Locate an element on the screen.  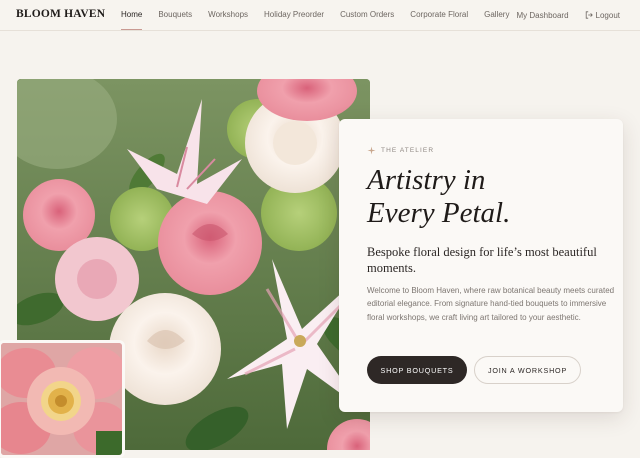
eyebrow: THE ATELIER is located at coordinates (400, 150).